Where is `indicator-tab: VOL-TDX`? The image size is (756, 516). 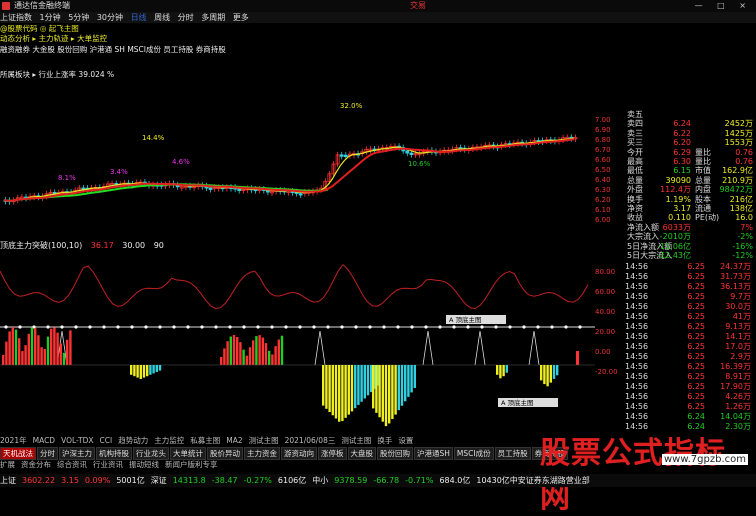 indicator-tab: VOL-TDX is located at coordinates (77, 440).